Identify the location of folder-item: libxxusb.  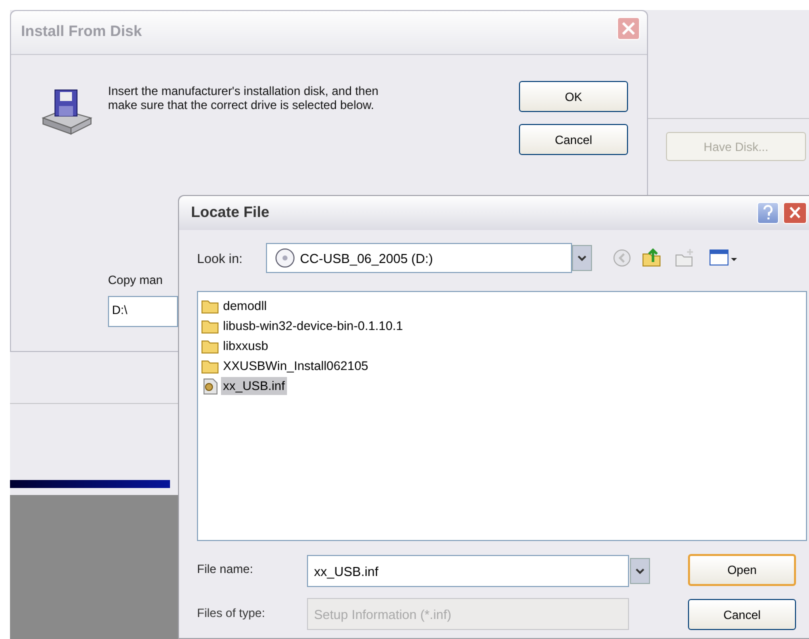
(245, 346).